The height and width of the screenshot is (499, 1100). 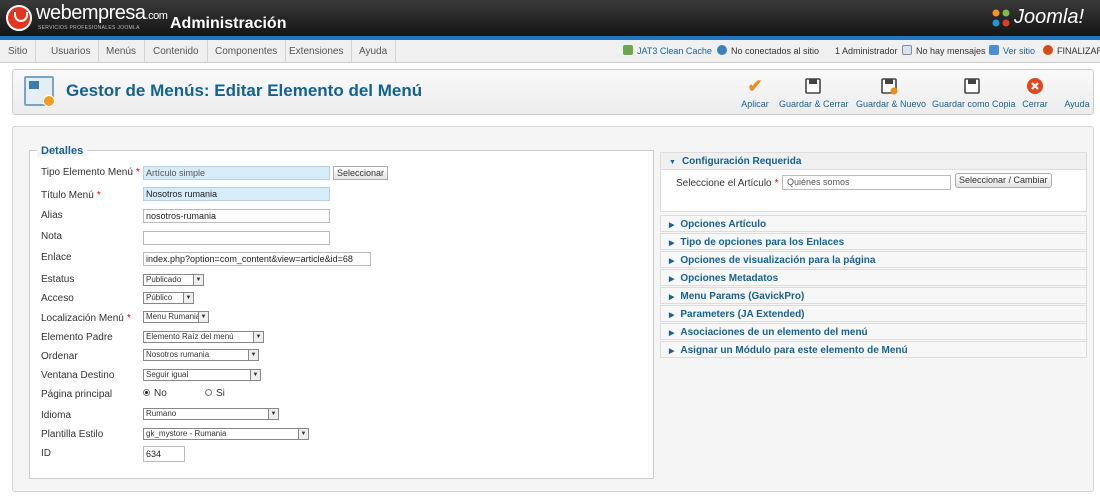 I want to click on order-label: Ordenar, so click(x=59, y=356).